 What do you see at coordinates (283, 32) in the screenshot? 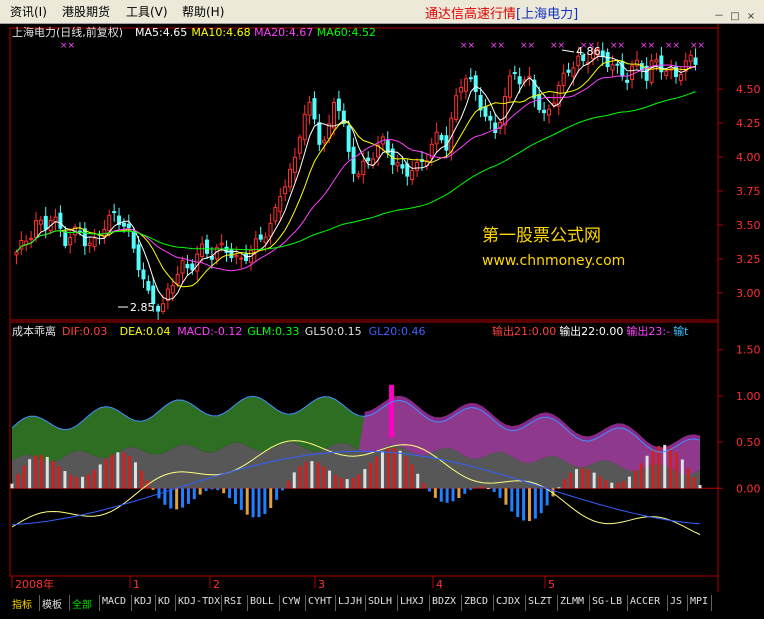
I see `ma-label-2: MA20:4.67` at bounding box center [283, 32].